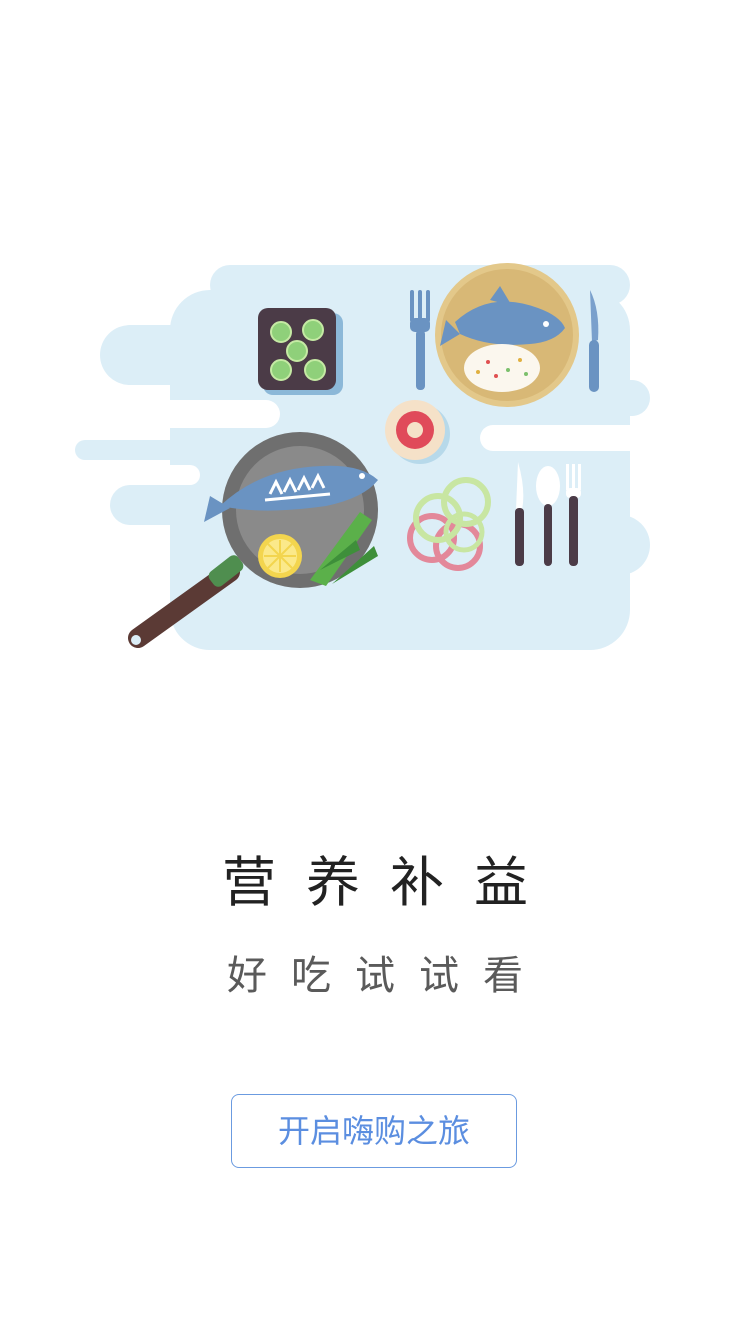  I want to click on start-journey-button: 开启嗨购之旅, so click(374, 1131).